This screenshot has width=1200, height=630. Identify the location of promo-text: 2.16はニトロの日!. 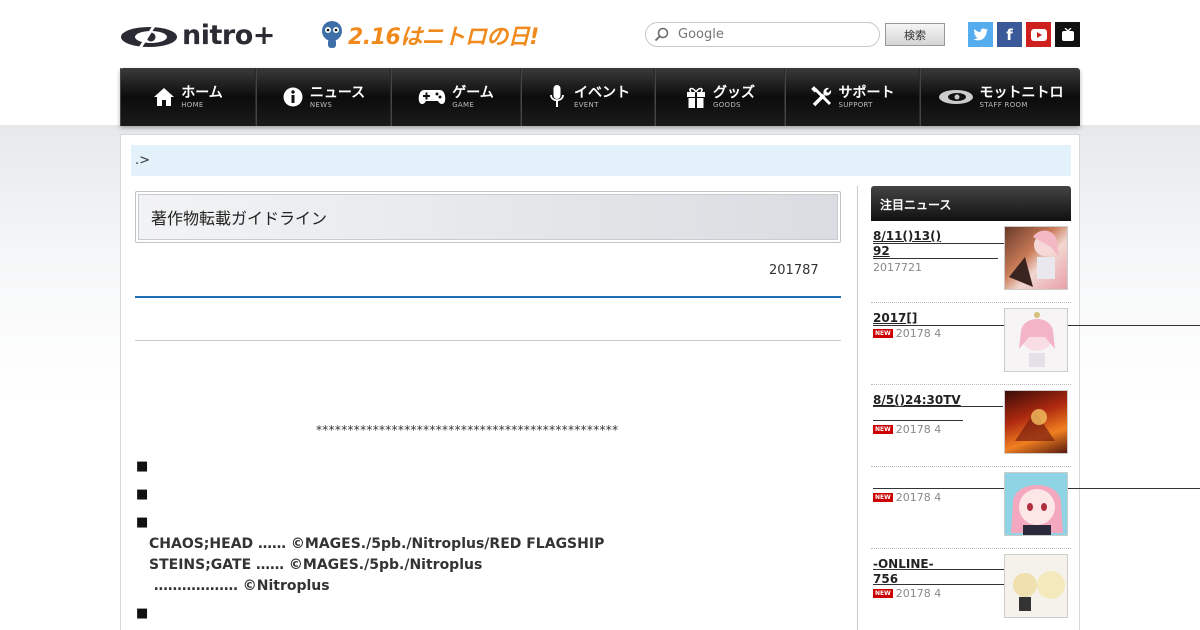
(443, 37).